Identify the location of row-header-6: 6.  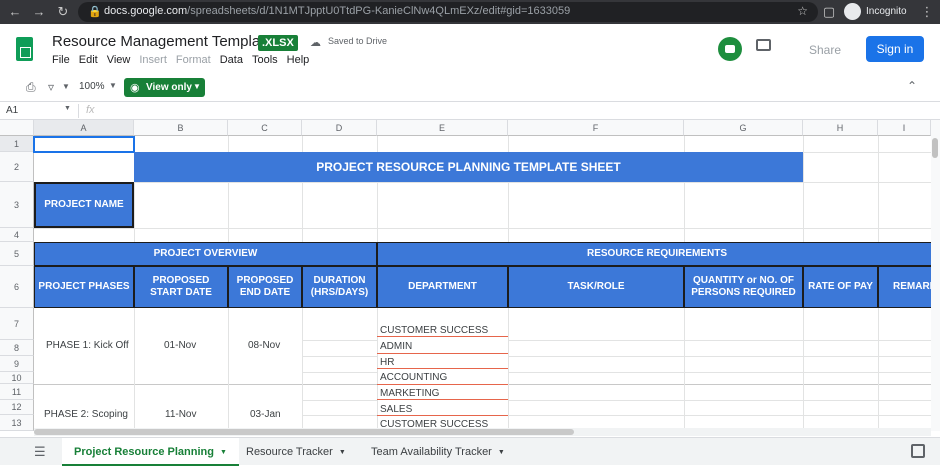
(17, 287).